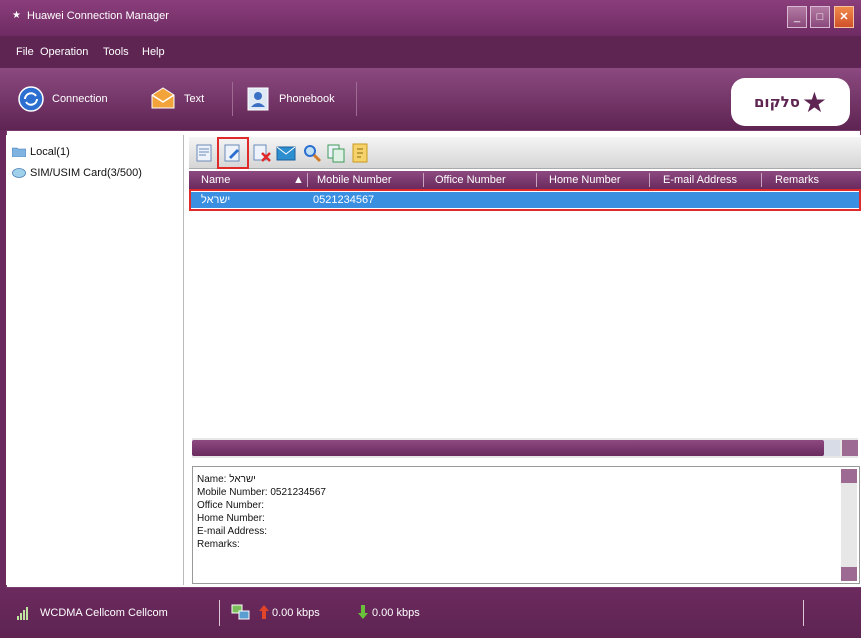 This screenshot has height=638, width=861. What do you see at coordinates (360, 153) in the screenshot?
I see `export-icon` at bounding box center [360, 153].